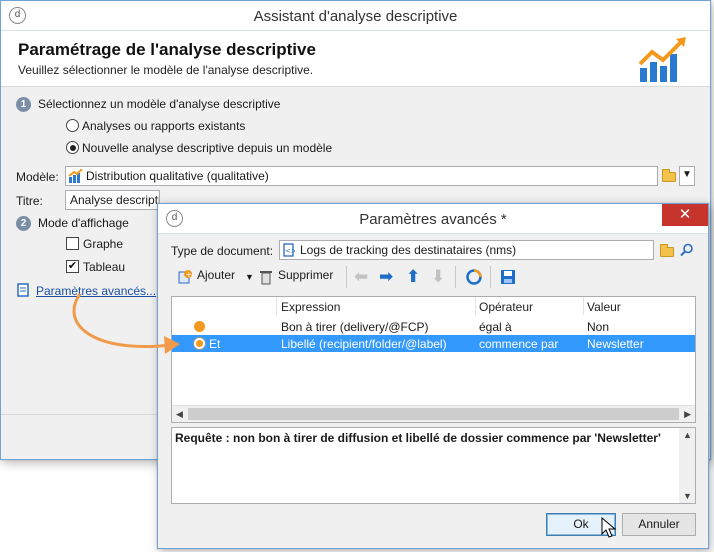  What do you see at coordinates (669, 175) in the screenshot?
I see `model-folder-icon` at bounding box center [669, 175].